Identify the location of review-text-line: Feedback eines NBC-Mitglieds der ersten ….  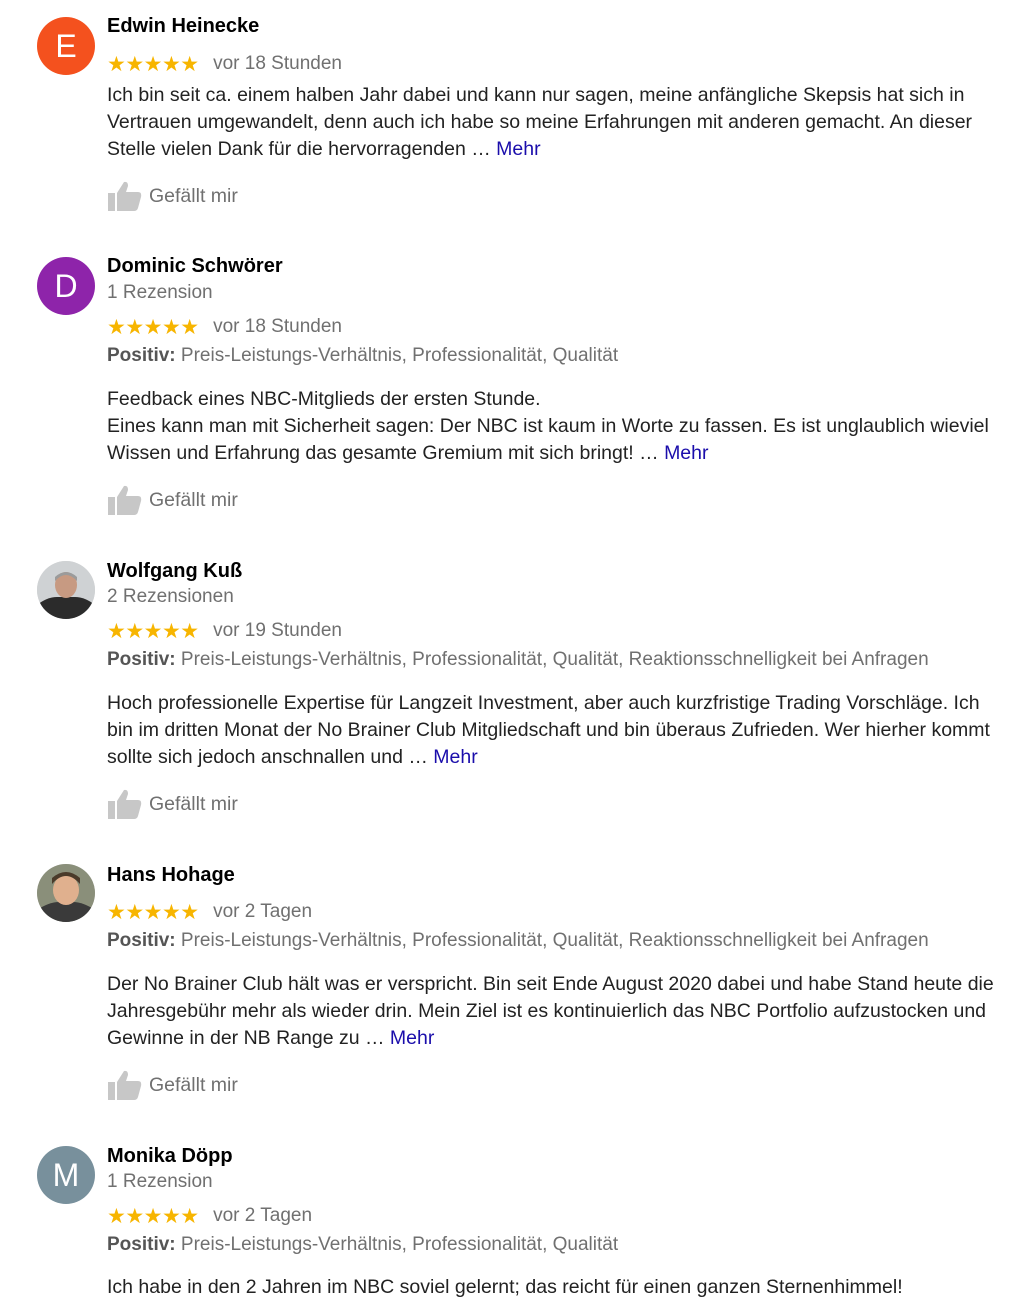
(324, 399).